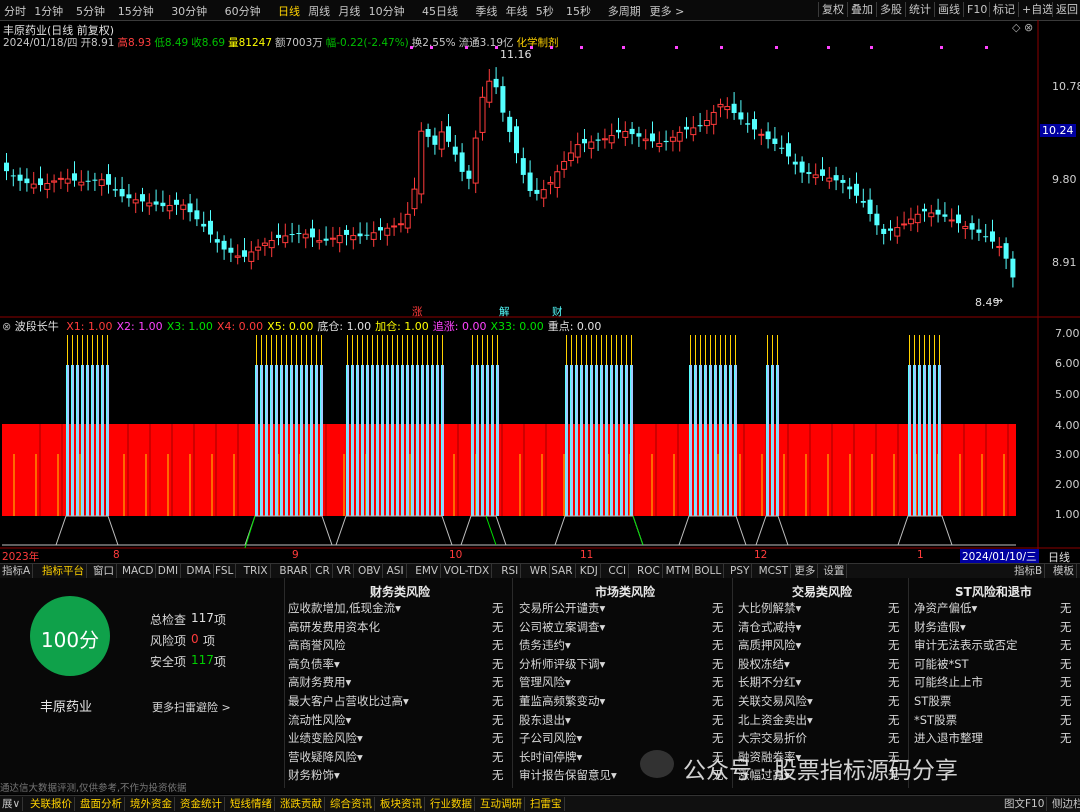 Image resolution: width=1080 pixels, height=812 pixels. What do you see at coordinates (775, 720) in the screenshot?
I see `risk-item: 北上资金卖出▾` at bounding box center [775, 720].